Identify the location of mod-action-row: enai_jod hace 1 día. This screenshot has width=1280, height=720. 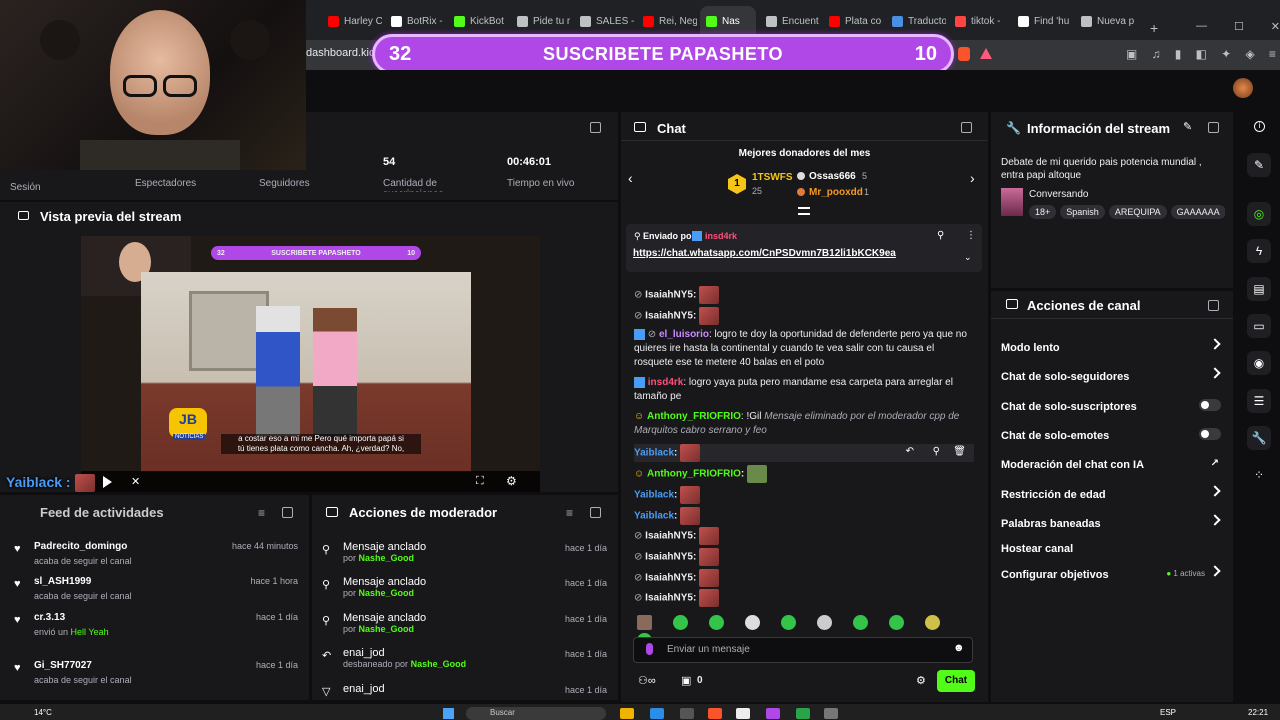
(475, 689).